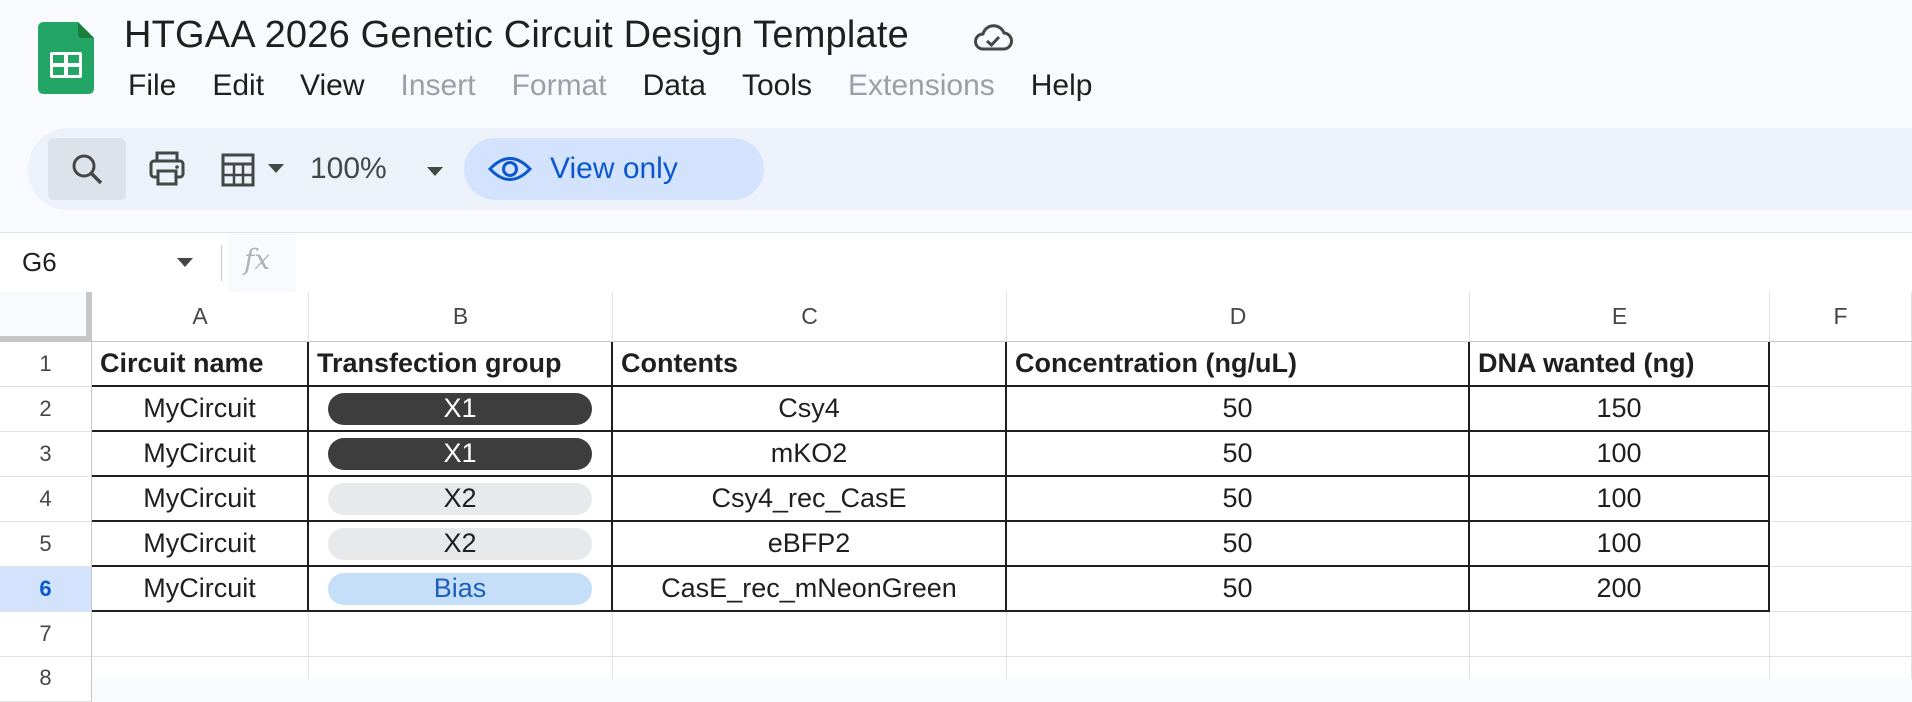 This screenshot has width=1912, height=702. Describe the element at coordinates (510, 169) in the screenshot. I see `eye-icon` at that location.